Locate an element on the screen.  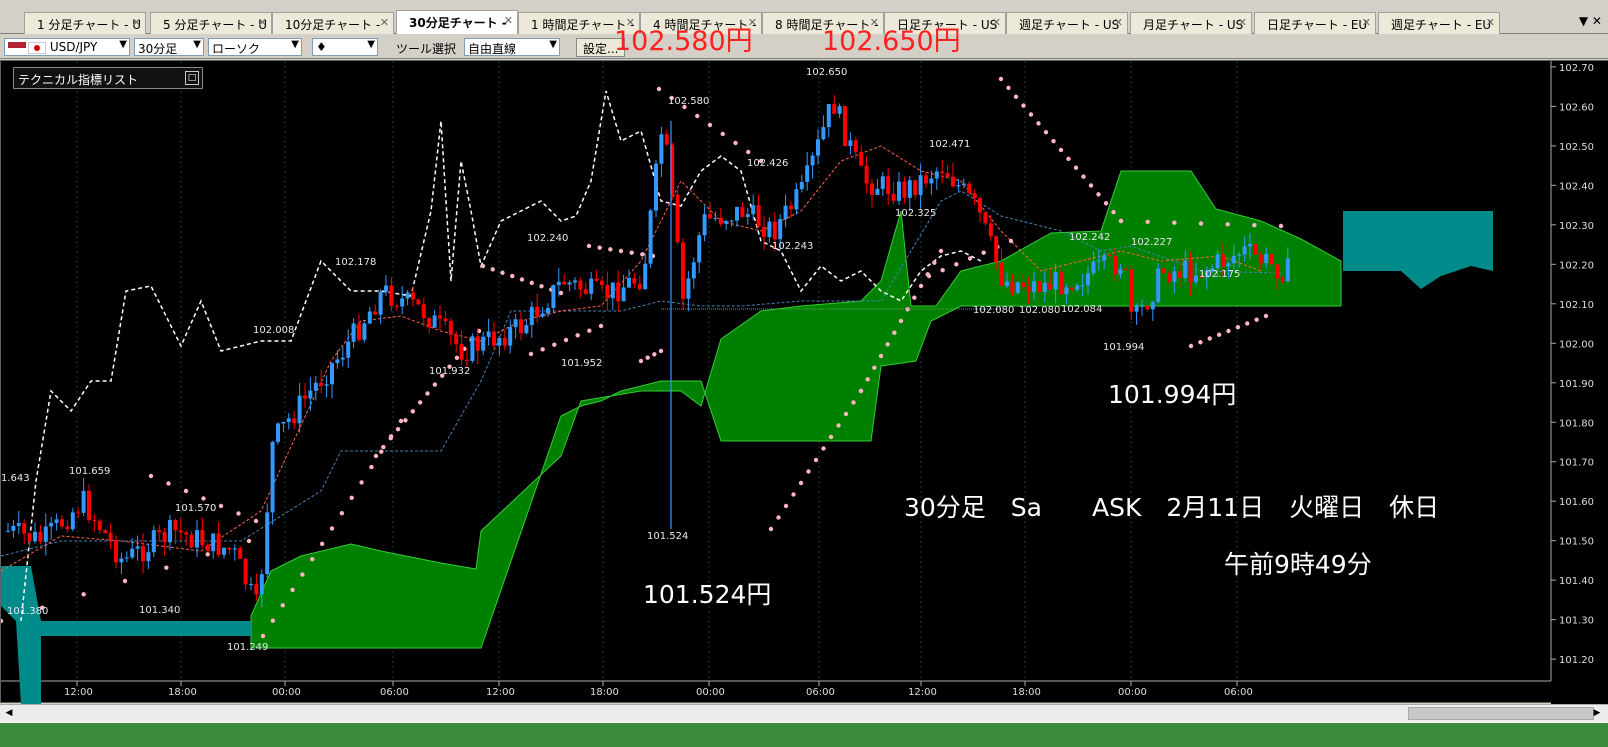
tab-label: 月足チャート - US is located at coordinates (1193, 25).